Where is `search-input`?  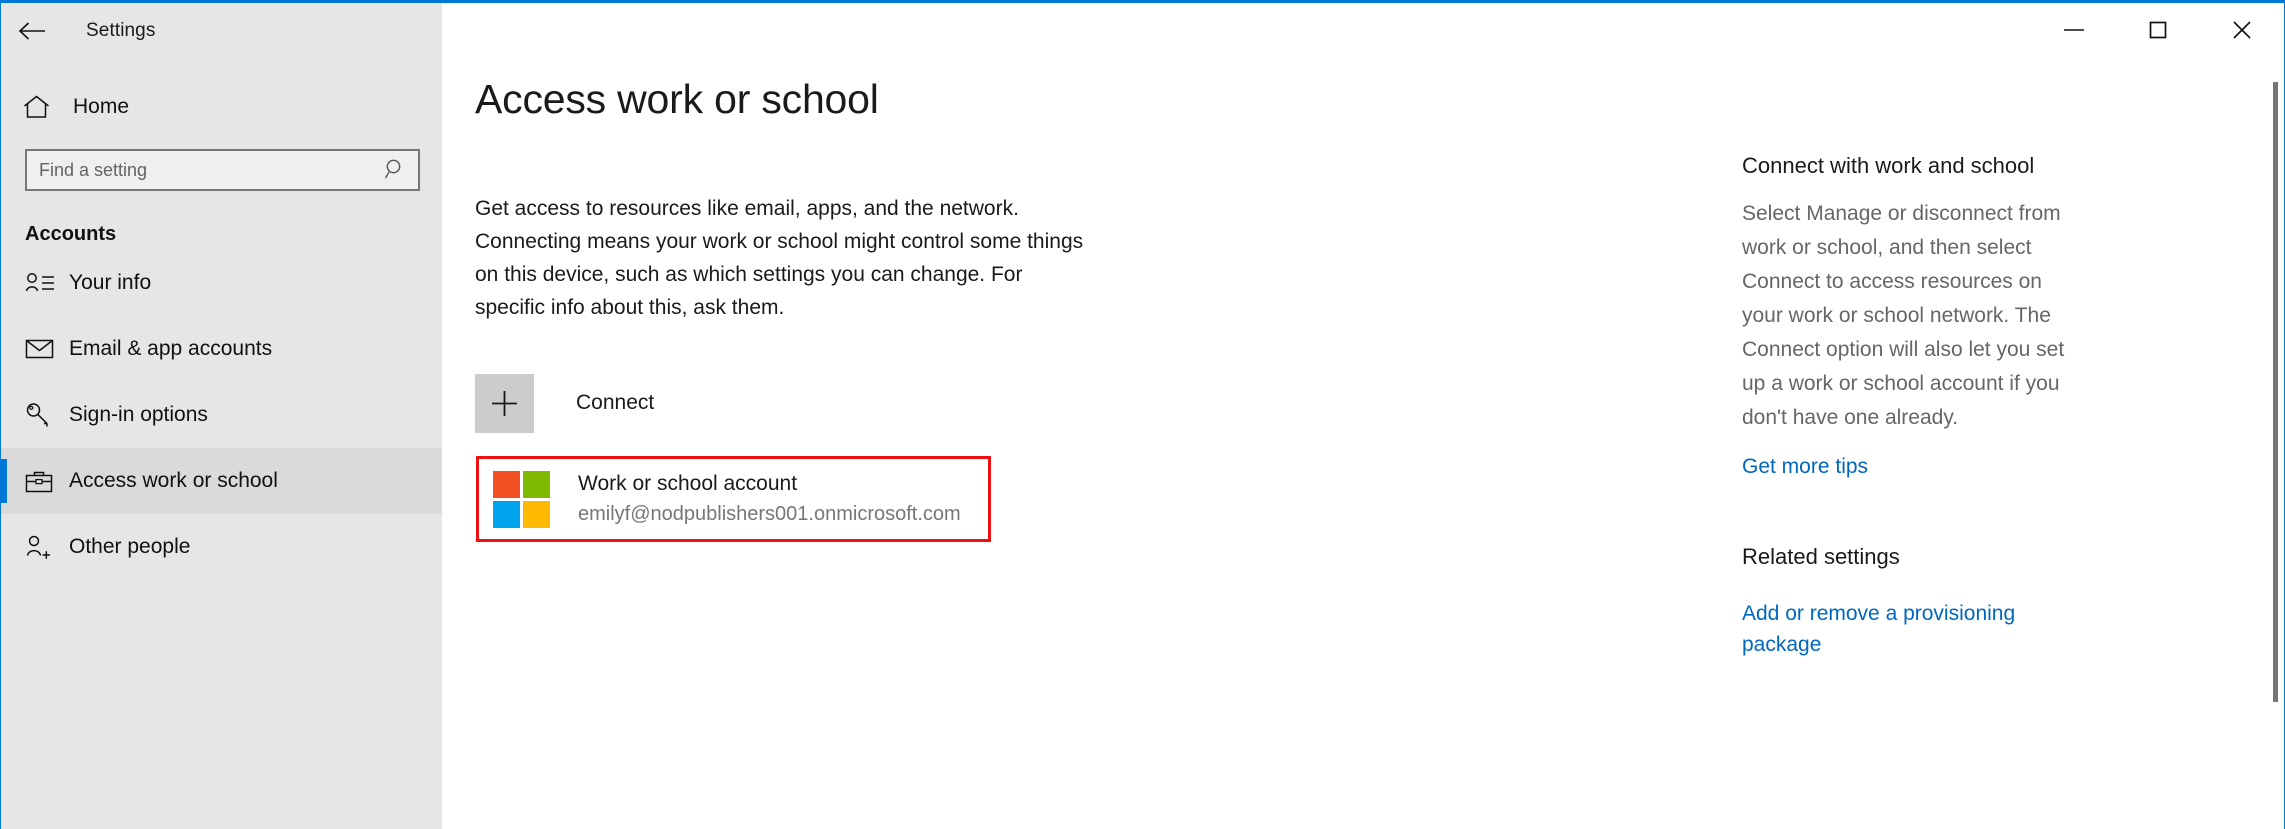 search-input is located at coordinates (199, 170).